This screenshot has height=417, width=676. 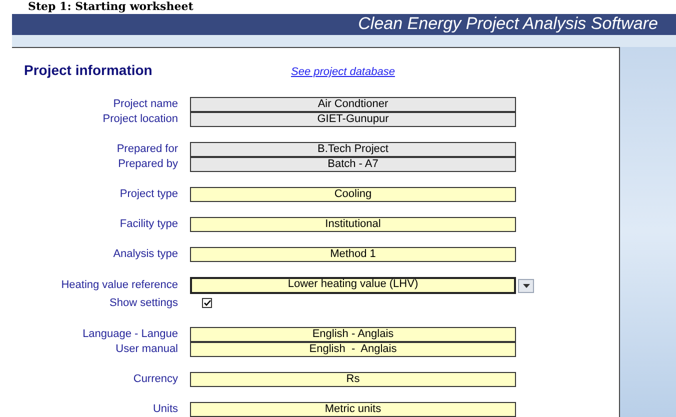 I want to click on dropdown-button, so click(x=526, y=285).